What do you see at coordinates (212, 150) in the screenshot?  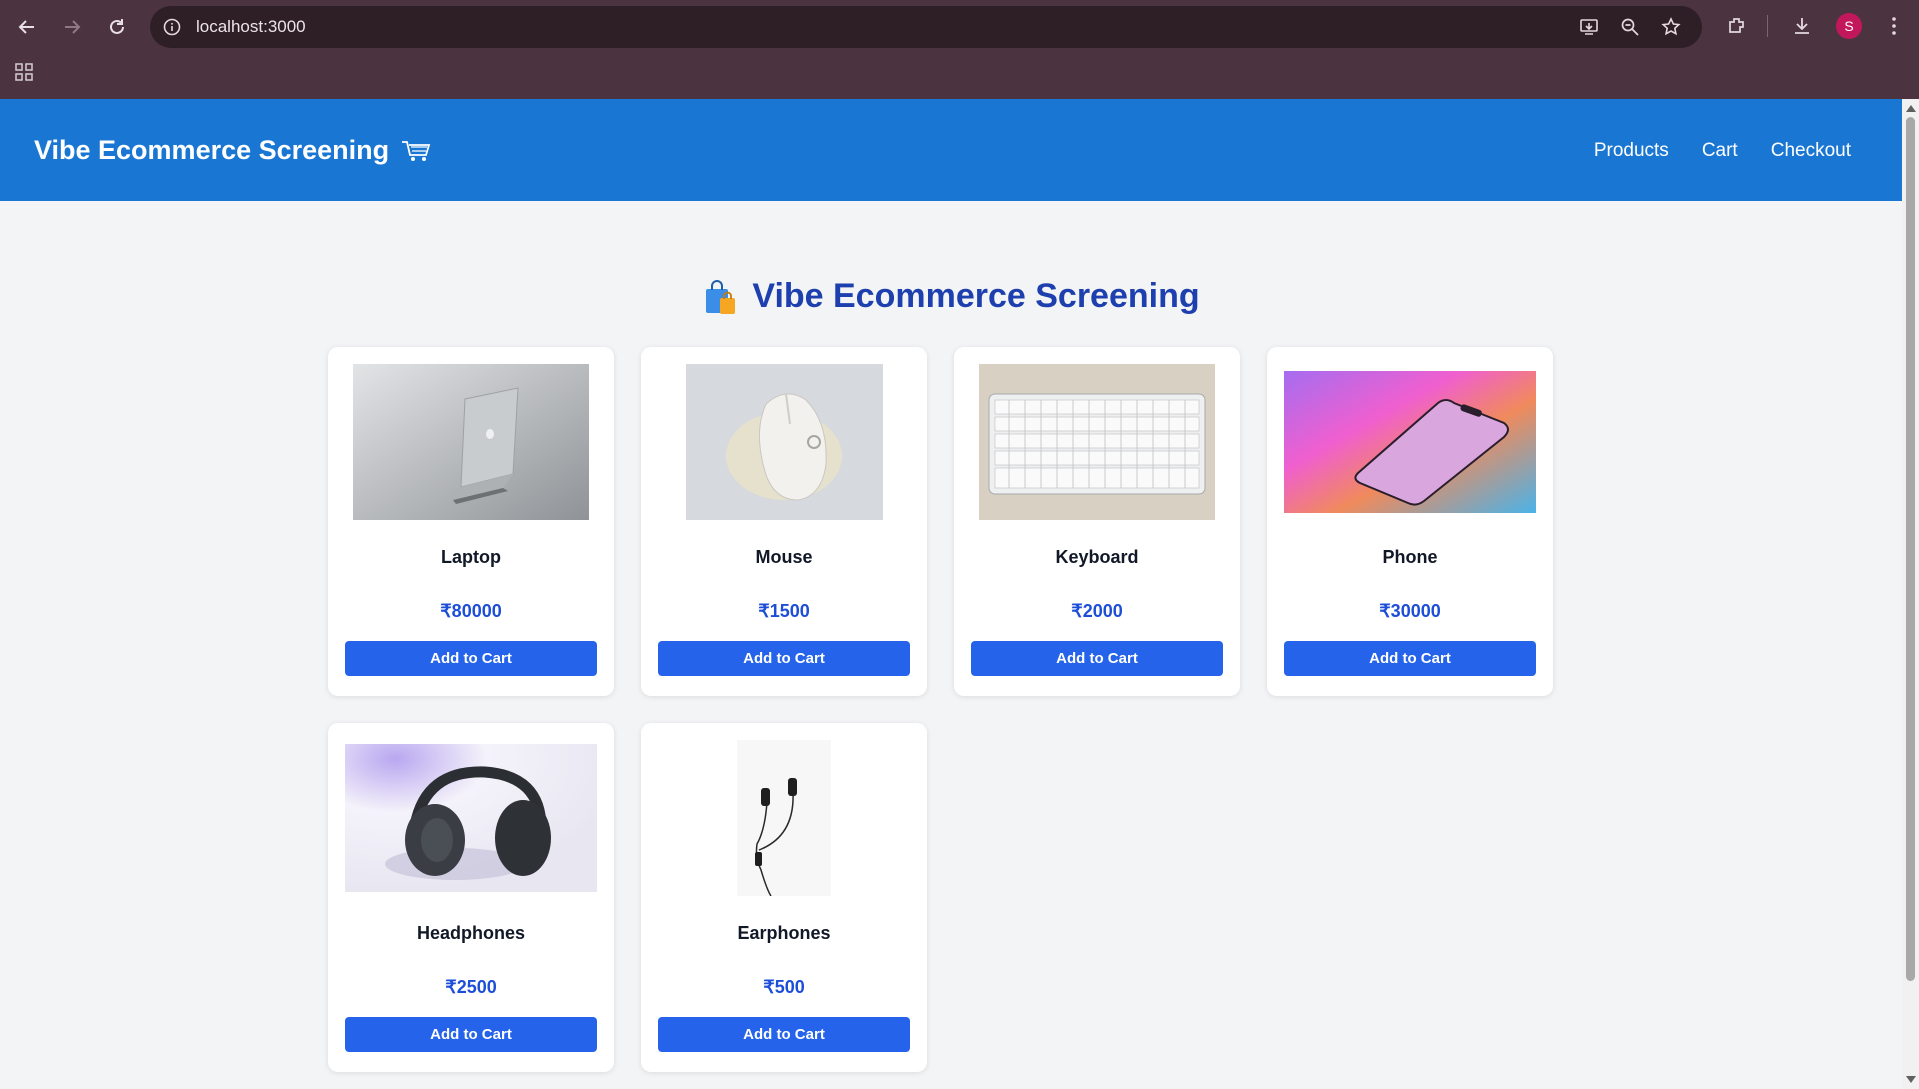 I see `brand-title: Vibe Ecommerce Screening` at bounding box center [212, 150].